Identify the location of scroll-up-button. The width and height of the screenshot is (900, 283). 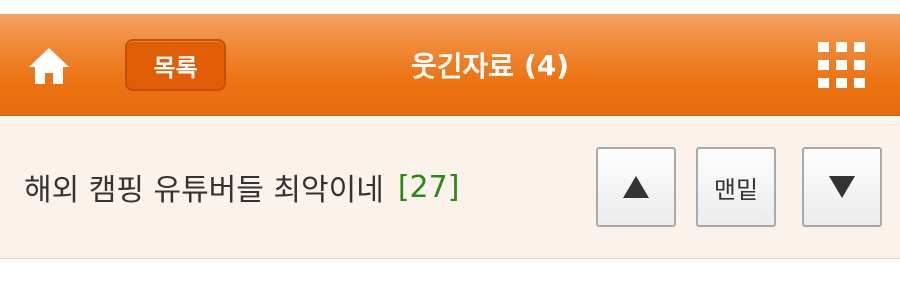
(636, 187).